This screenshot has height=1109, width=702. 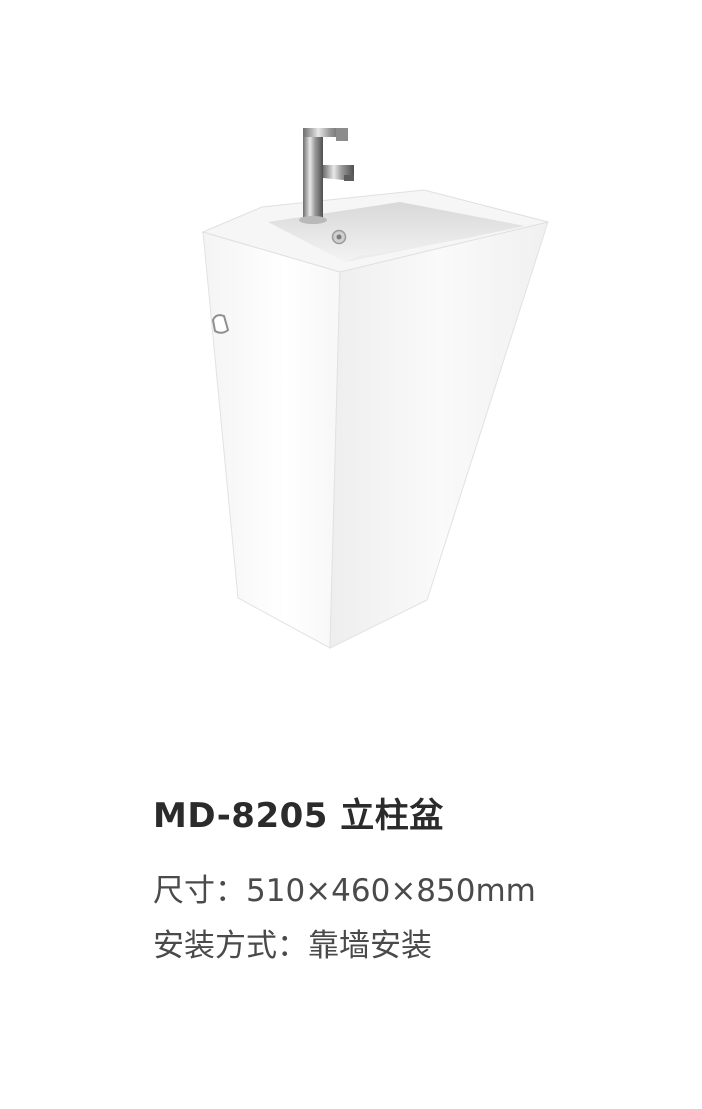 I want to click on spec-install-method: 安装方式：靠墙安装, so click(x=292, y=946).